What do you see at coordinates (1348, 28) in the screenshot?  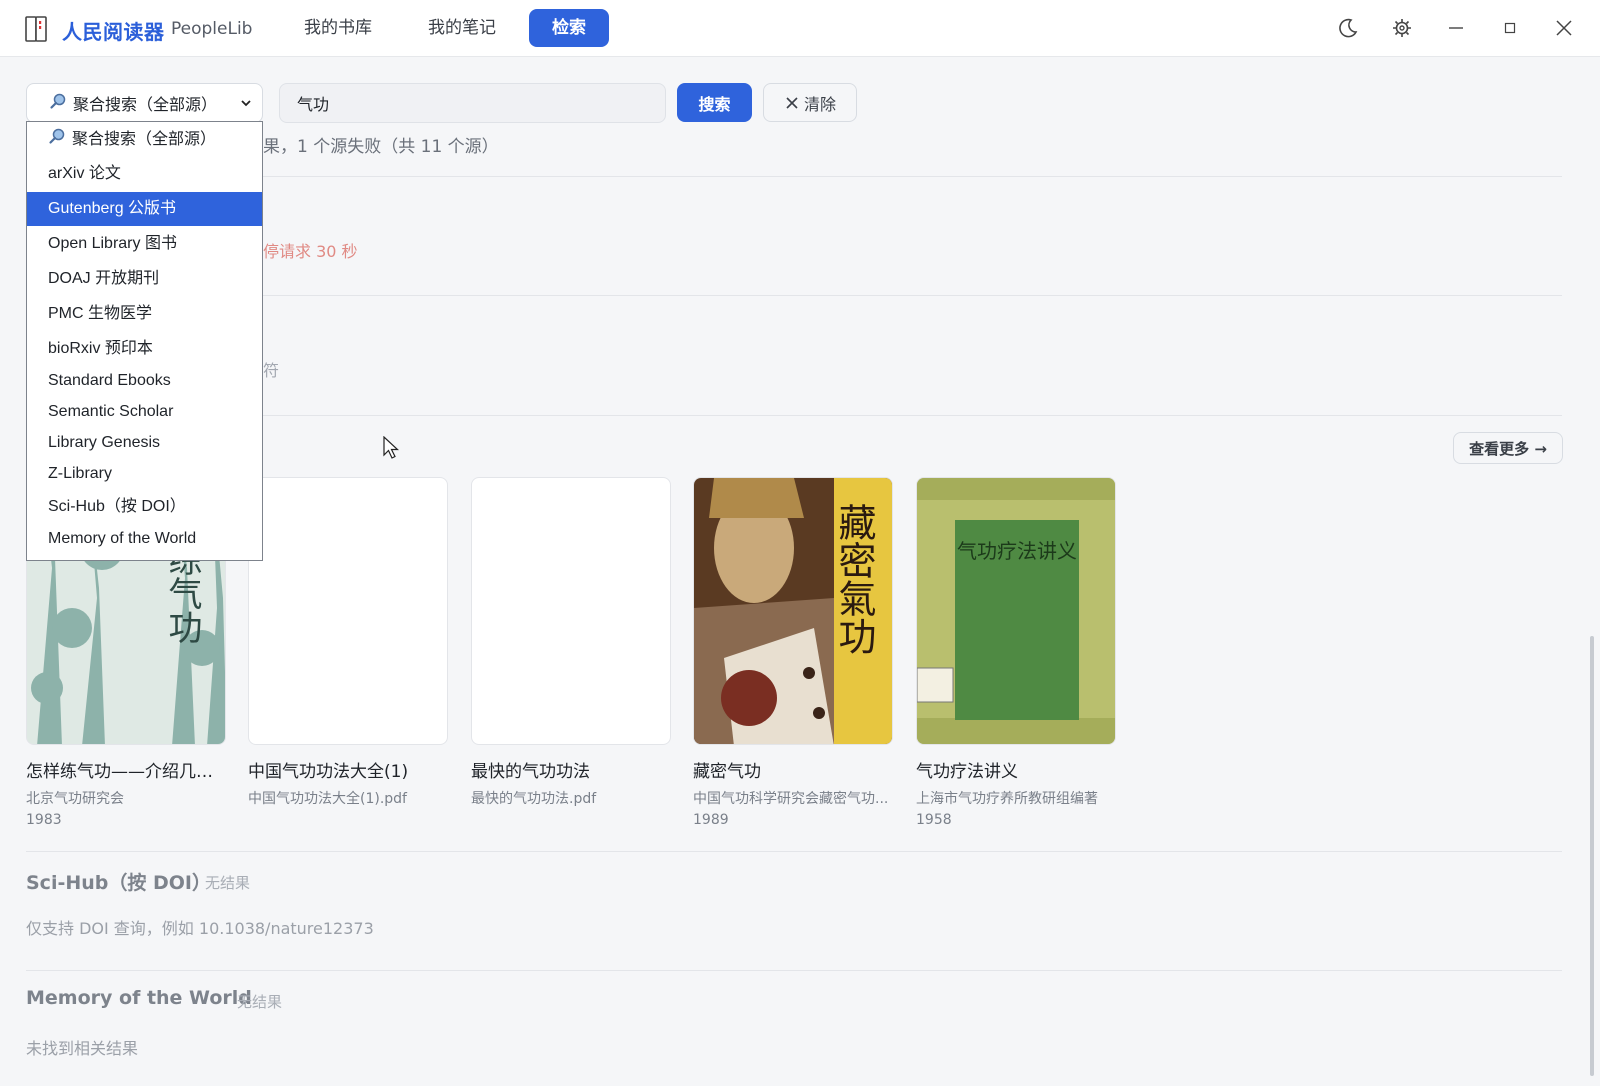 I see `moon-icon` at bounding box center [1348, 28].